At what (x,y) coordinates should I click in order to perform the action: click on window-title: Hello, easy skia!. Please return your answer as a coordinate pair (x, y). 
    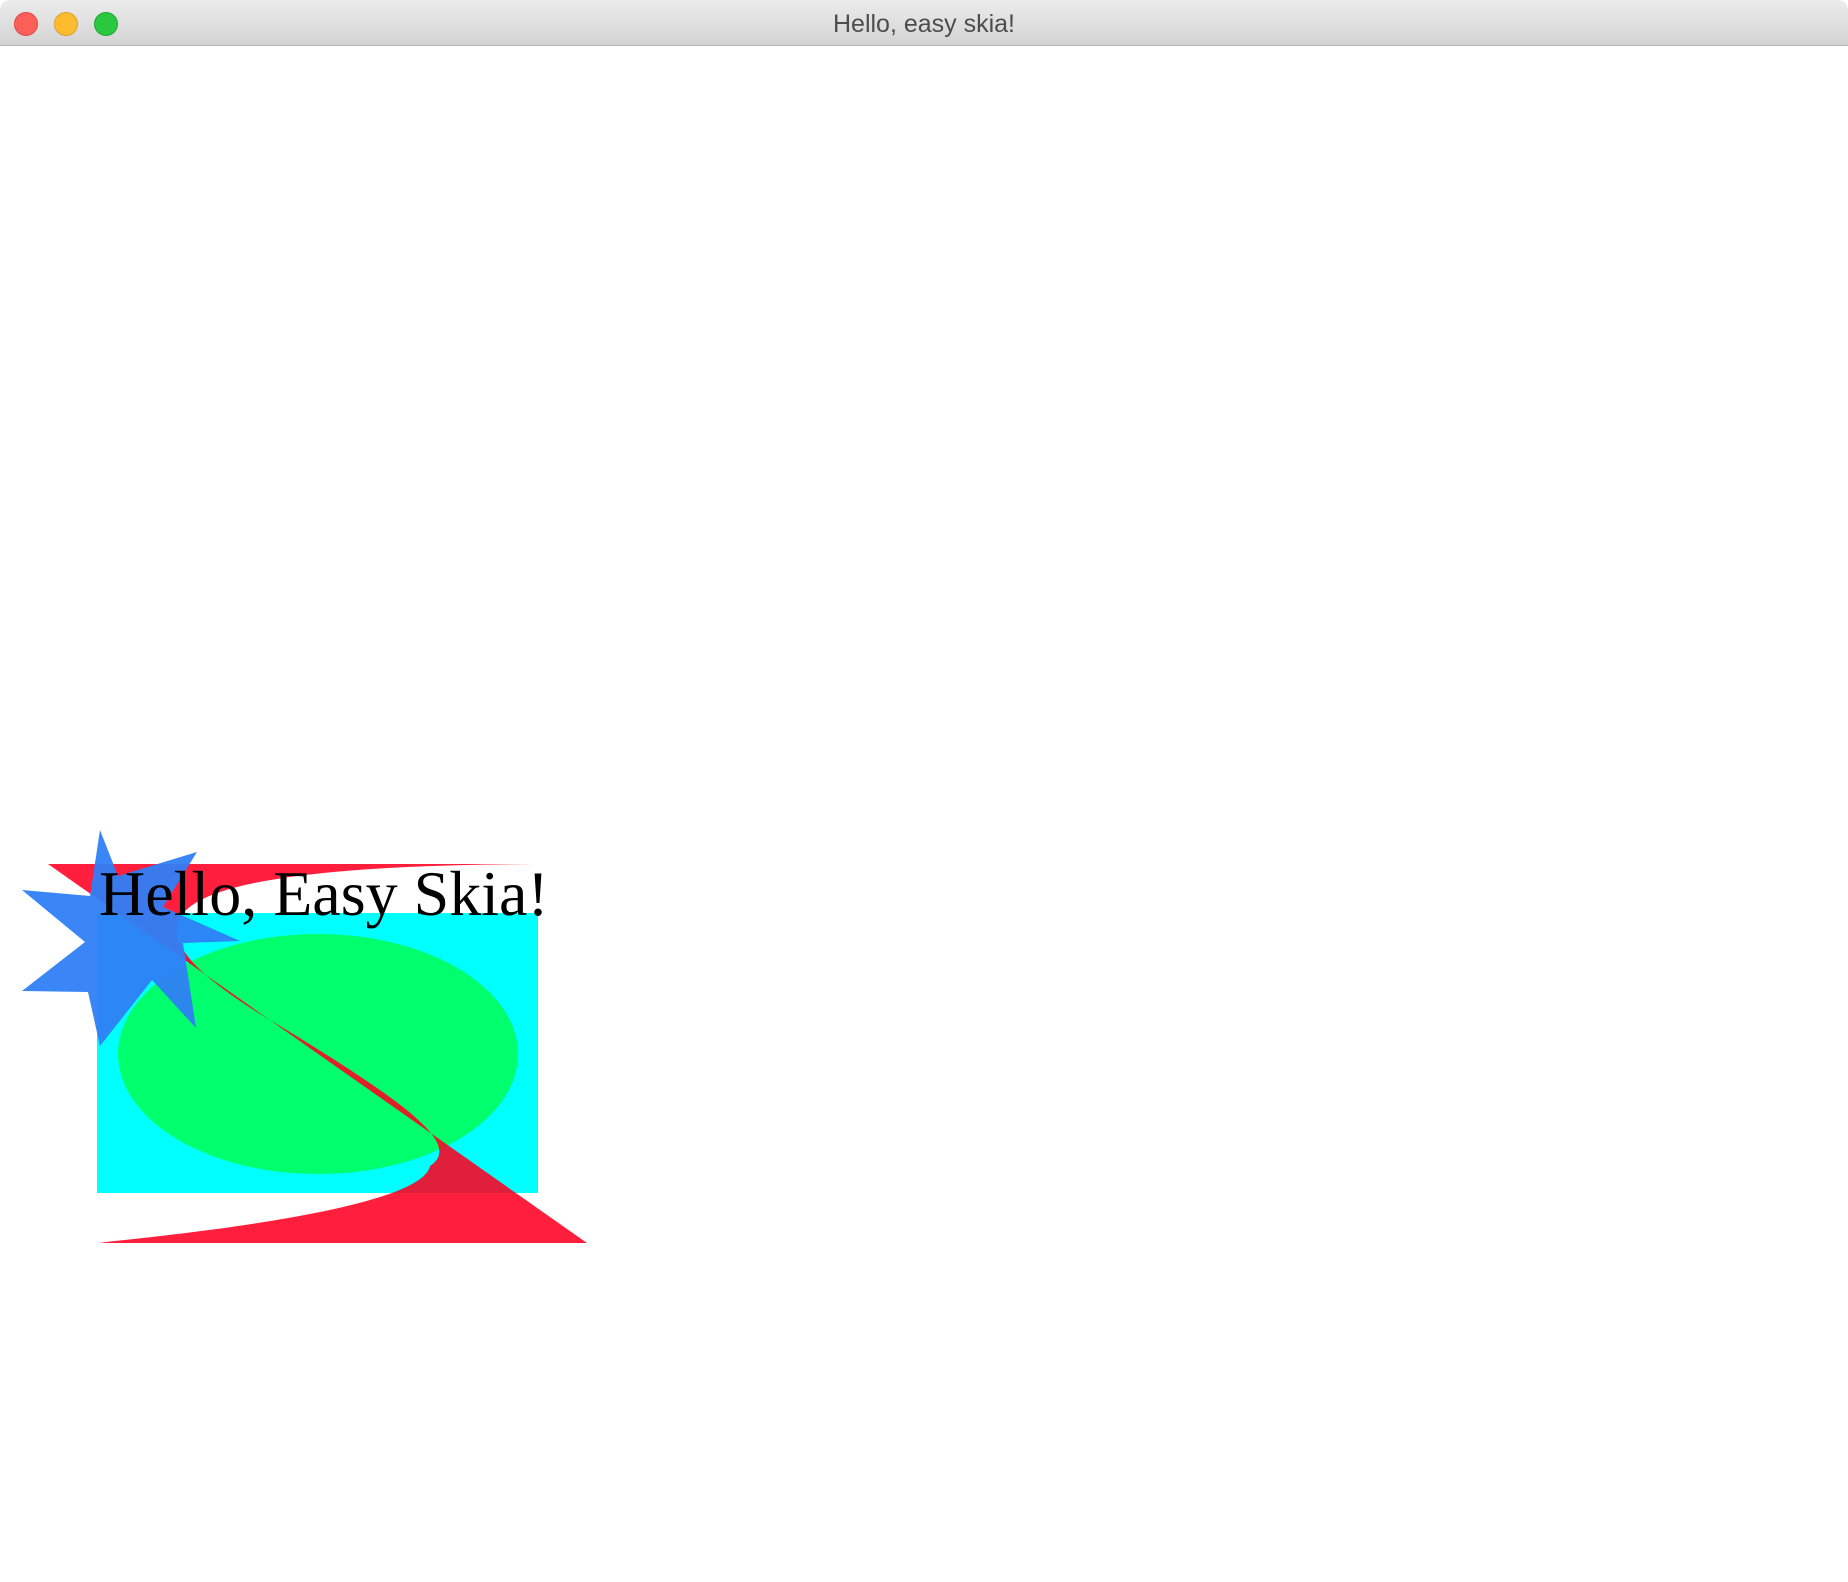
    Looking at the image, I should click on (924, 24).